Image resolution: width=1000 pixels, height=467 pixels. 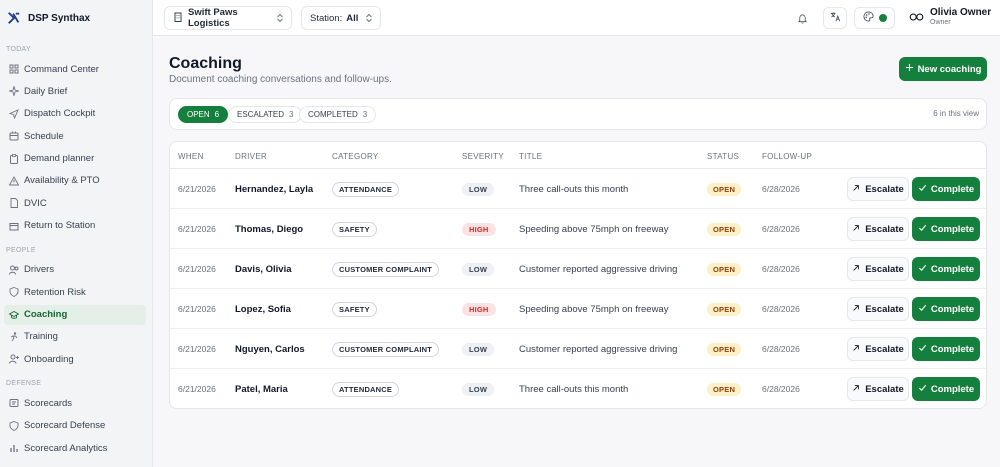 I want to click on nav-section-today: TODAY, so click(x=18, y=49).